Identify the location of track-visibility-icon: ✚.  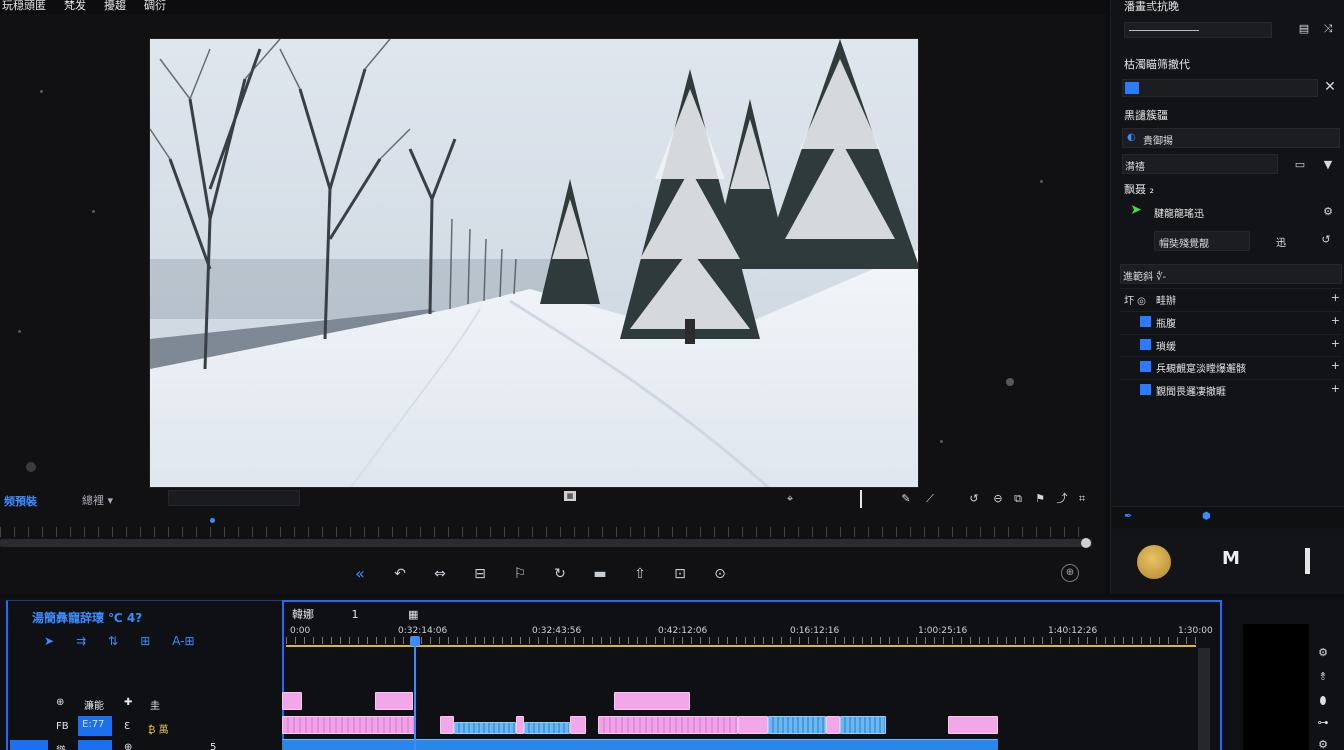
(128, 702).